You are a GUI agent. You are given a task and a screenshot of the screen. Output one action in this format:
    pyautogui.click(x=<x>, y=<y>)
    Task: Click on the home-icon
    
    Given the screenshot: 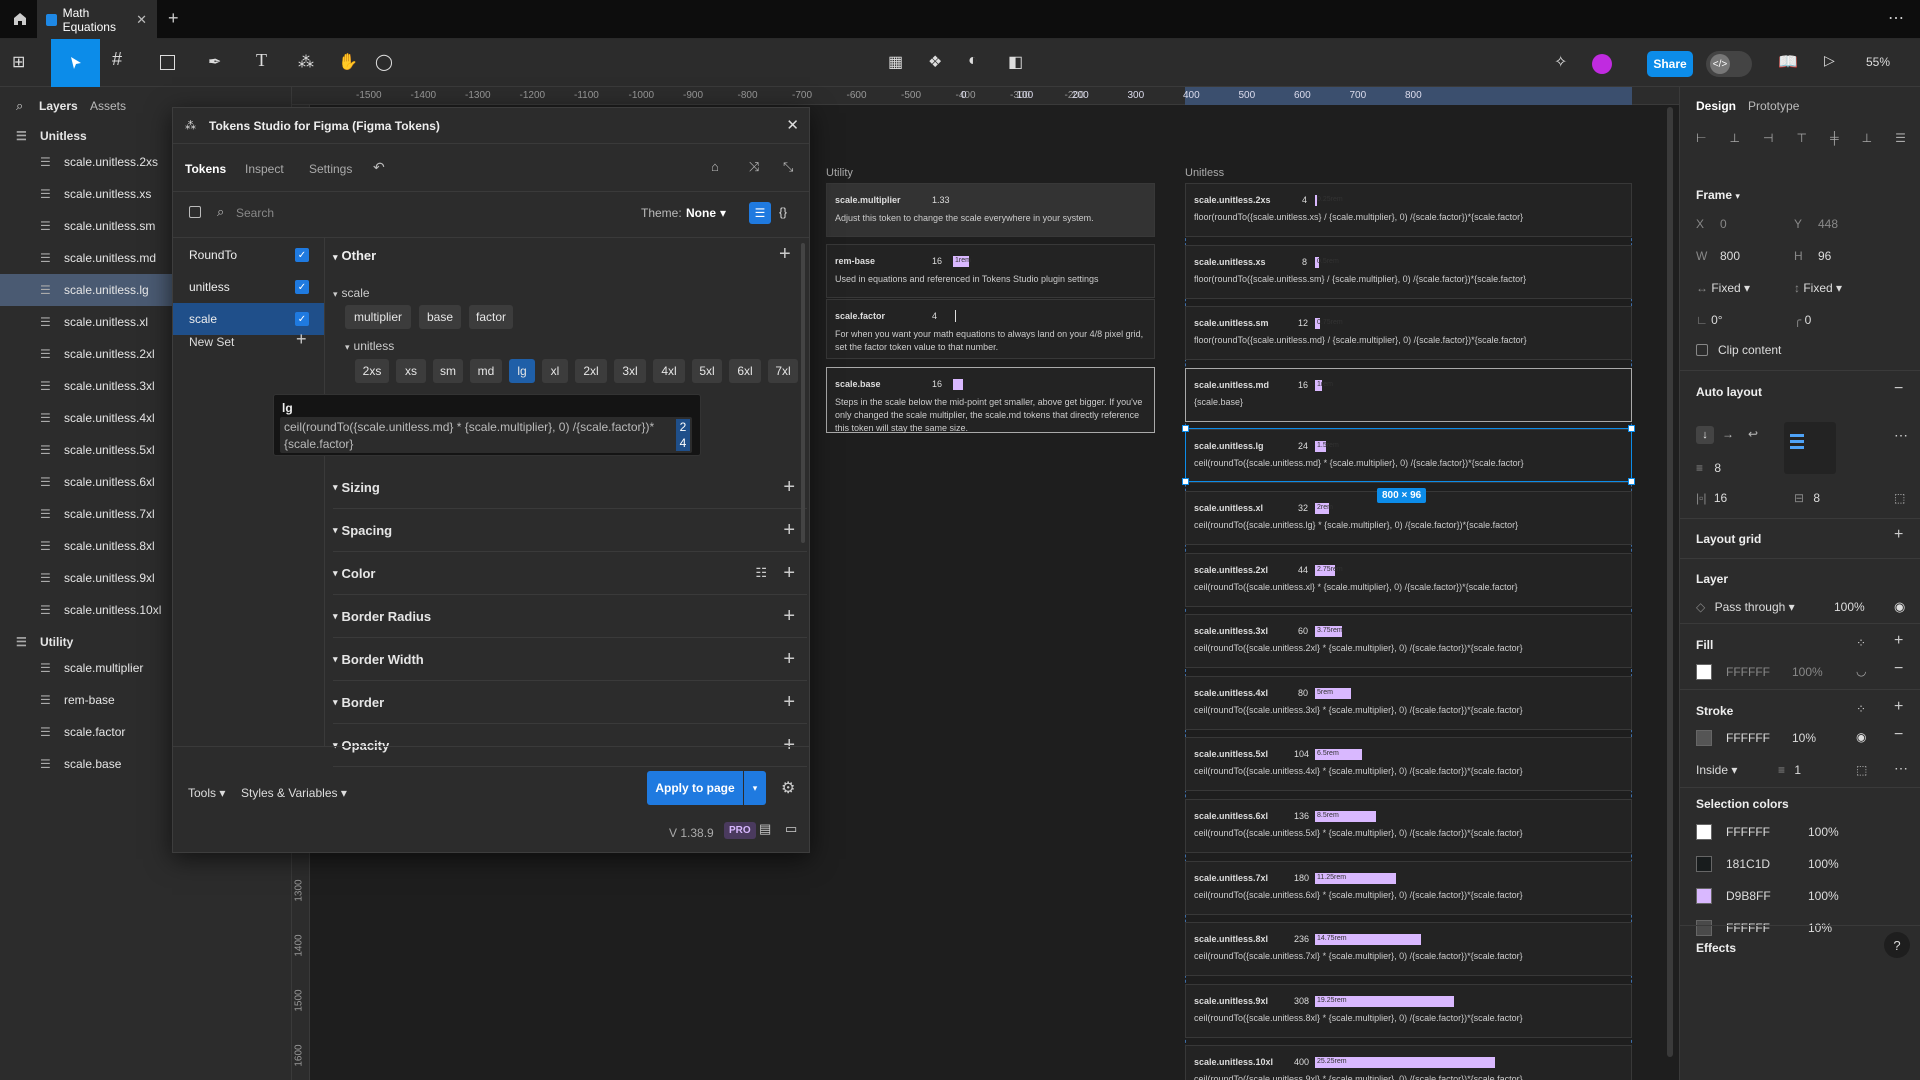 What is the action you would take?
    pyautogui.click(x=20, y=19)
    